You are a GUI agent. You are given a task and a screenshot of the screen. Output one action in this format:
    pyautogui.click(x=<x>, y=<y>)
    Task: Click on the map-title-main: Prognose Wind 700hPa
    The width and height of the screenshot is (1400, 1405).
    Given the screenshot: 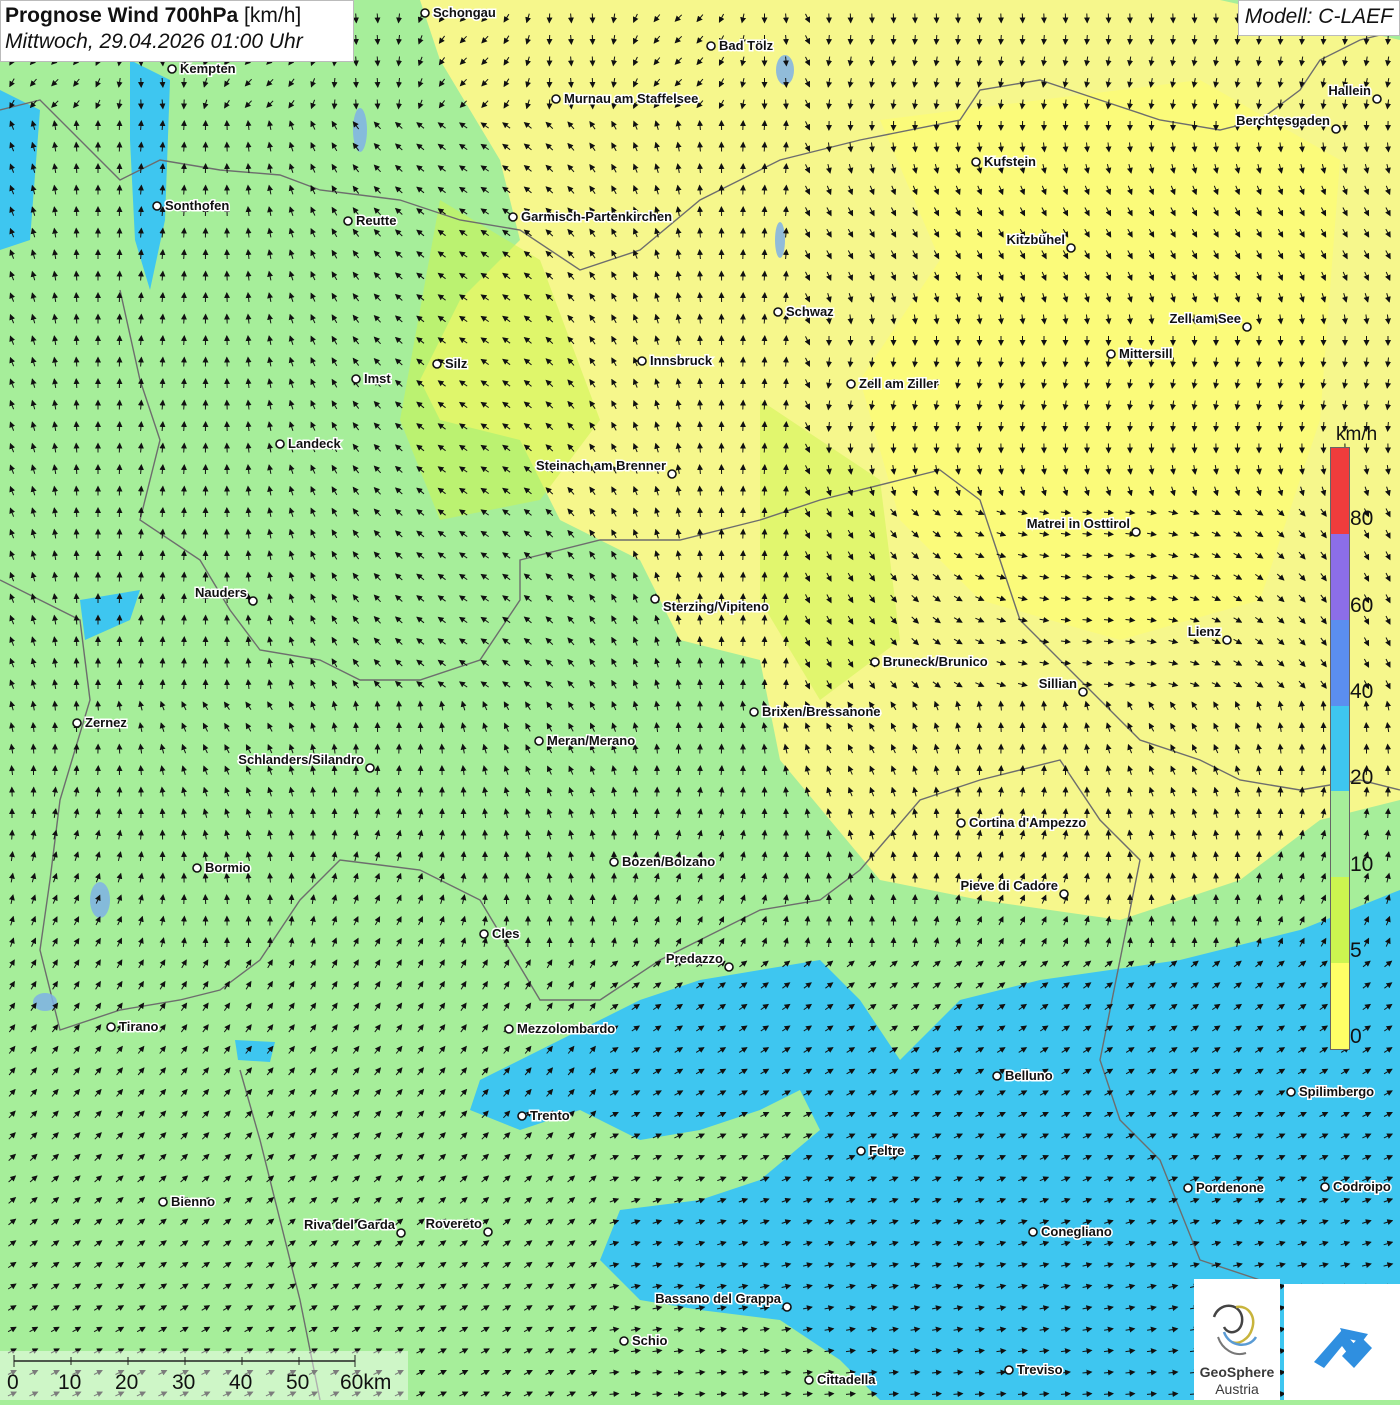 What is the action you would take?
    pyautogui.click(x=121, y=15)
    